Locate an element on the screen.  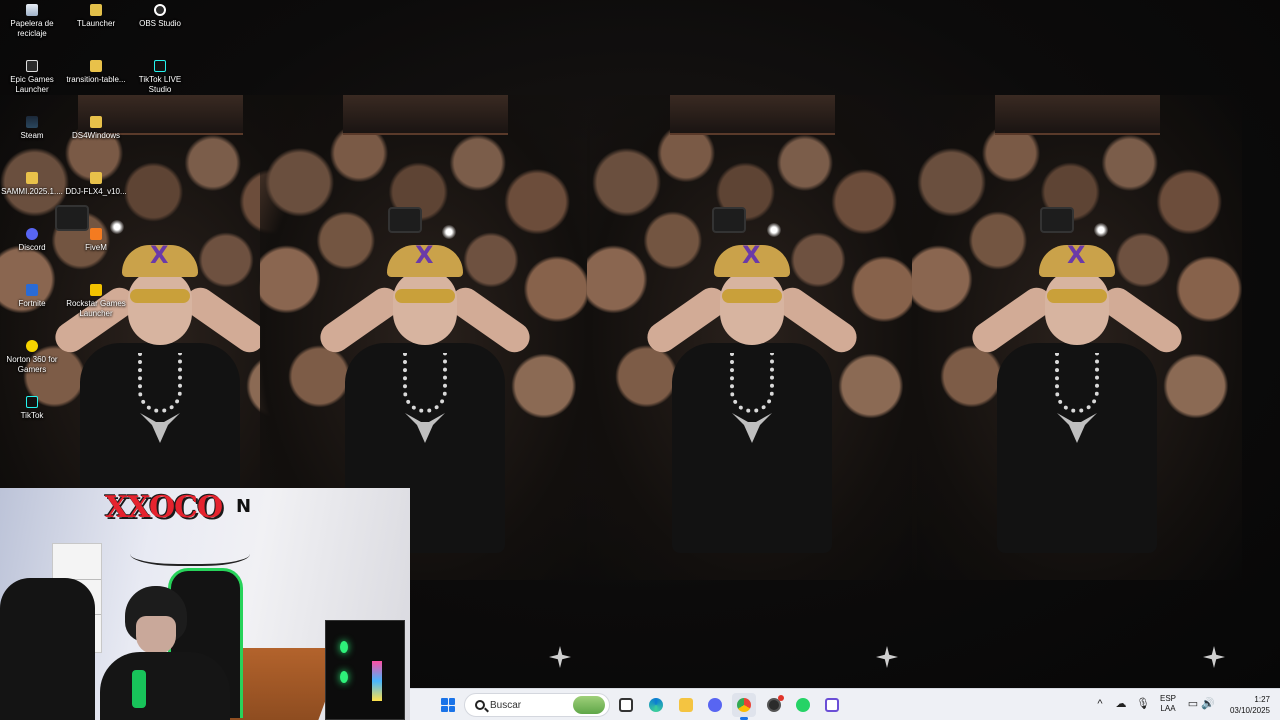
desktop-icon-recycle-bin: Papelera de reciclaje is located at coordinates (32, 21).